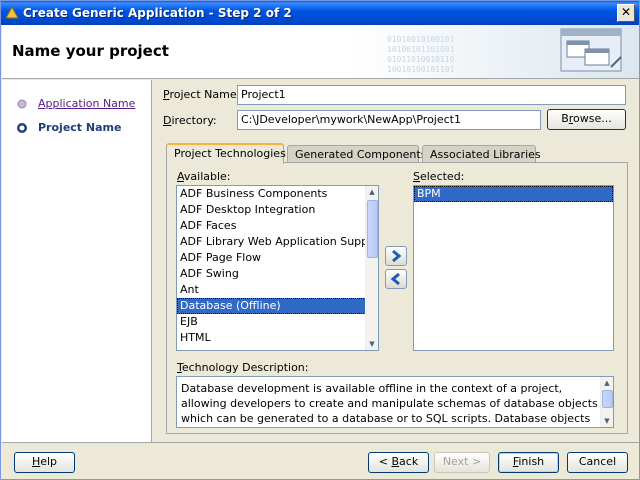  Describe the element at coordinates (204, 176) in the screenshot. I see `available-label: Available:` at that location.